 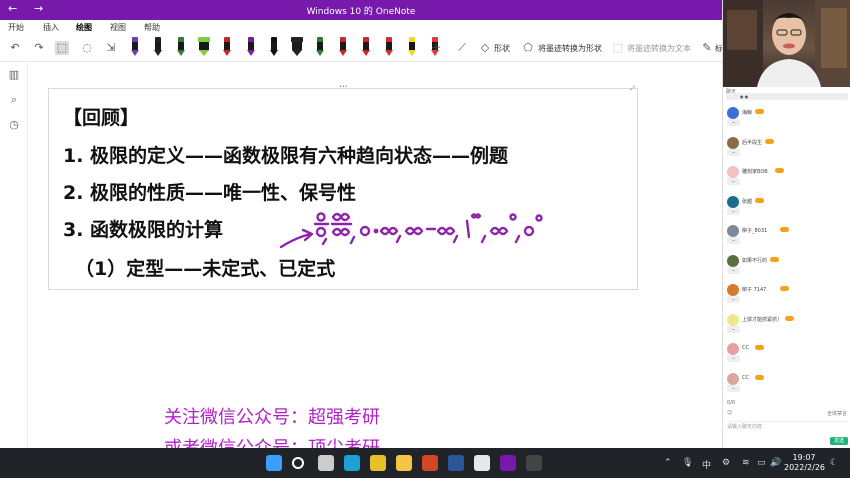 I want to click on search-icon: ⌕, so click(x=14, y=100).